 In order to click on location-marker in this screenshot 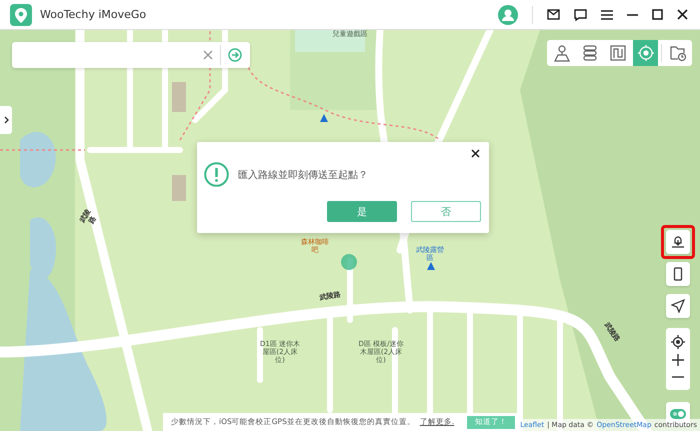, I will do `click(349, 262)`.